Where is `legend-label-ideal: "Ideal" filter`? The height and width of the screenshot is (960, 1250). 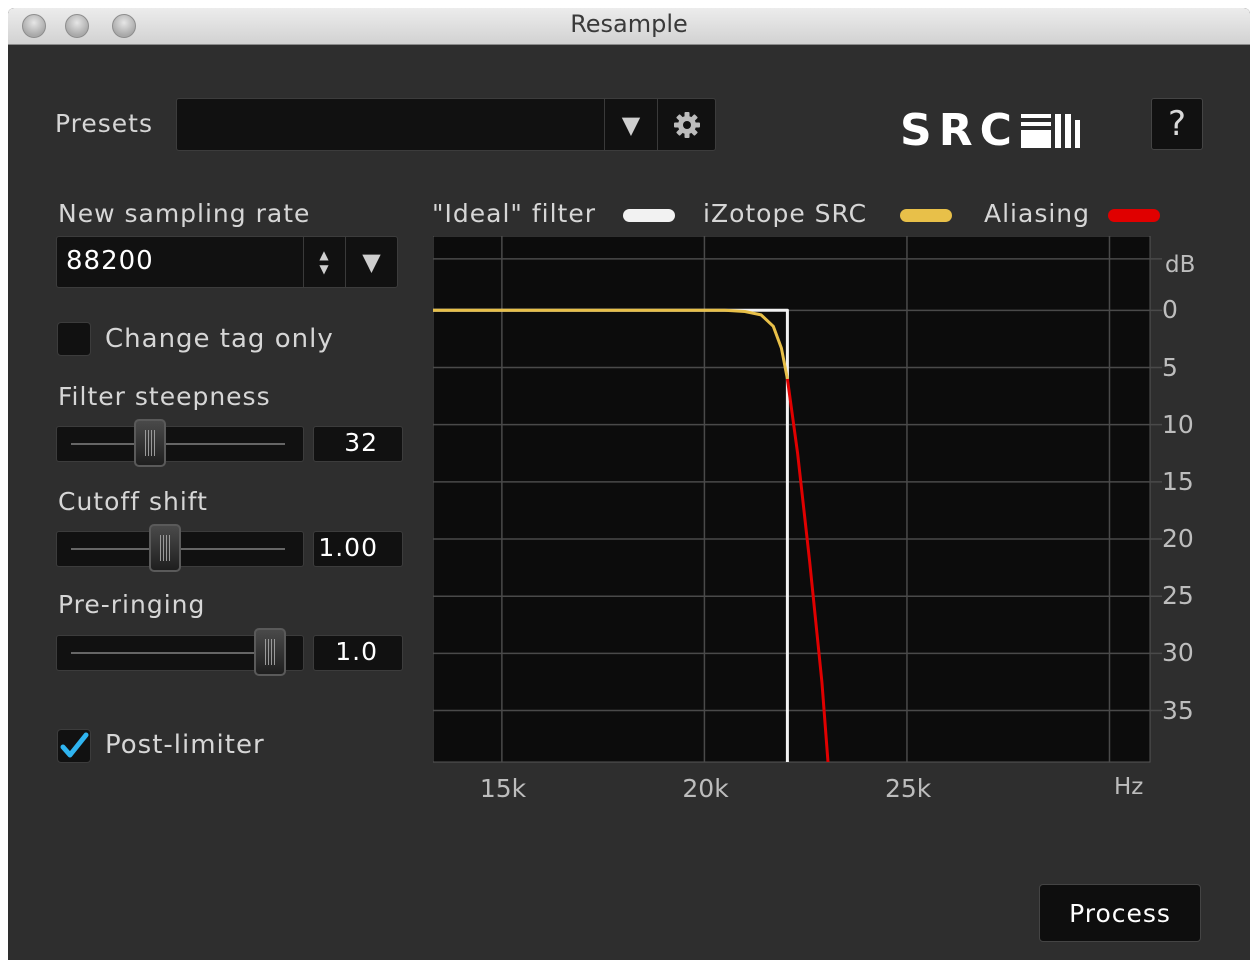 legend-label-ideal: "Ideal" filter is located at coordinates (514, 213).